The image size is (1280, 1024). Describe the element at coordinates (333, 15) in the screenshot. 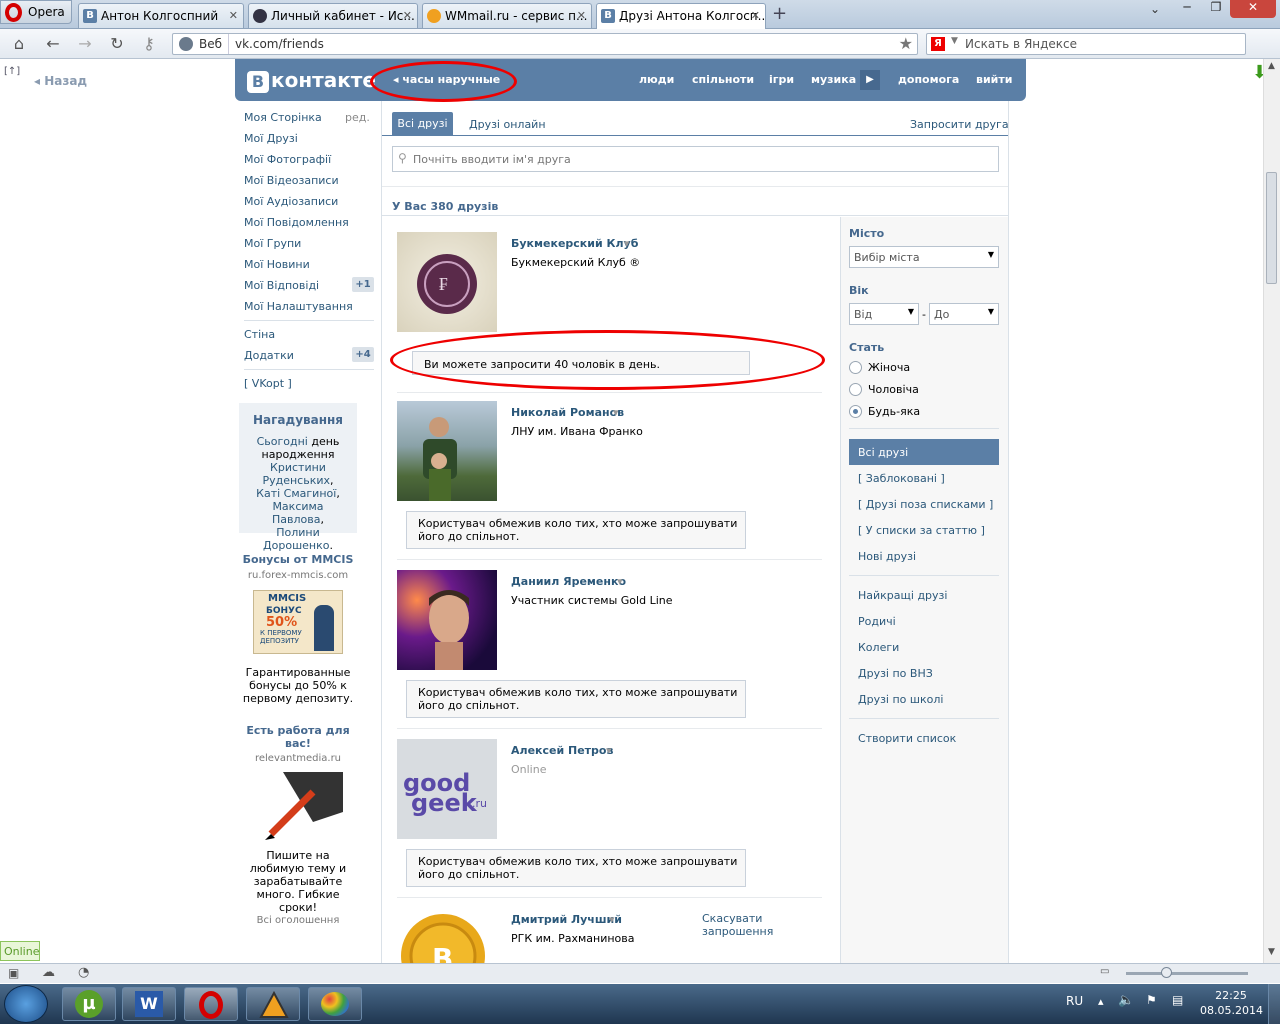

I see `browser-tab: Личный кабинет - Ис... ✕` at that location.